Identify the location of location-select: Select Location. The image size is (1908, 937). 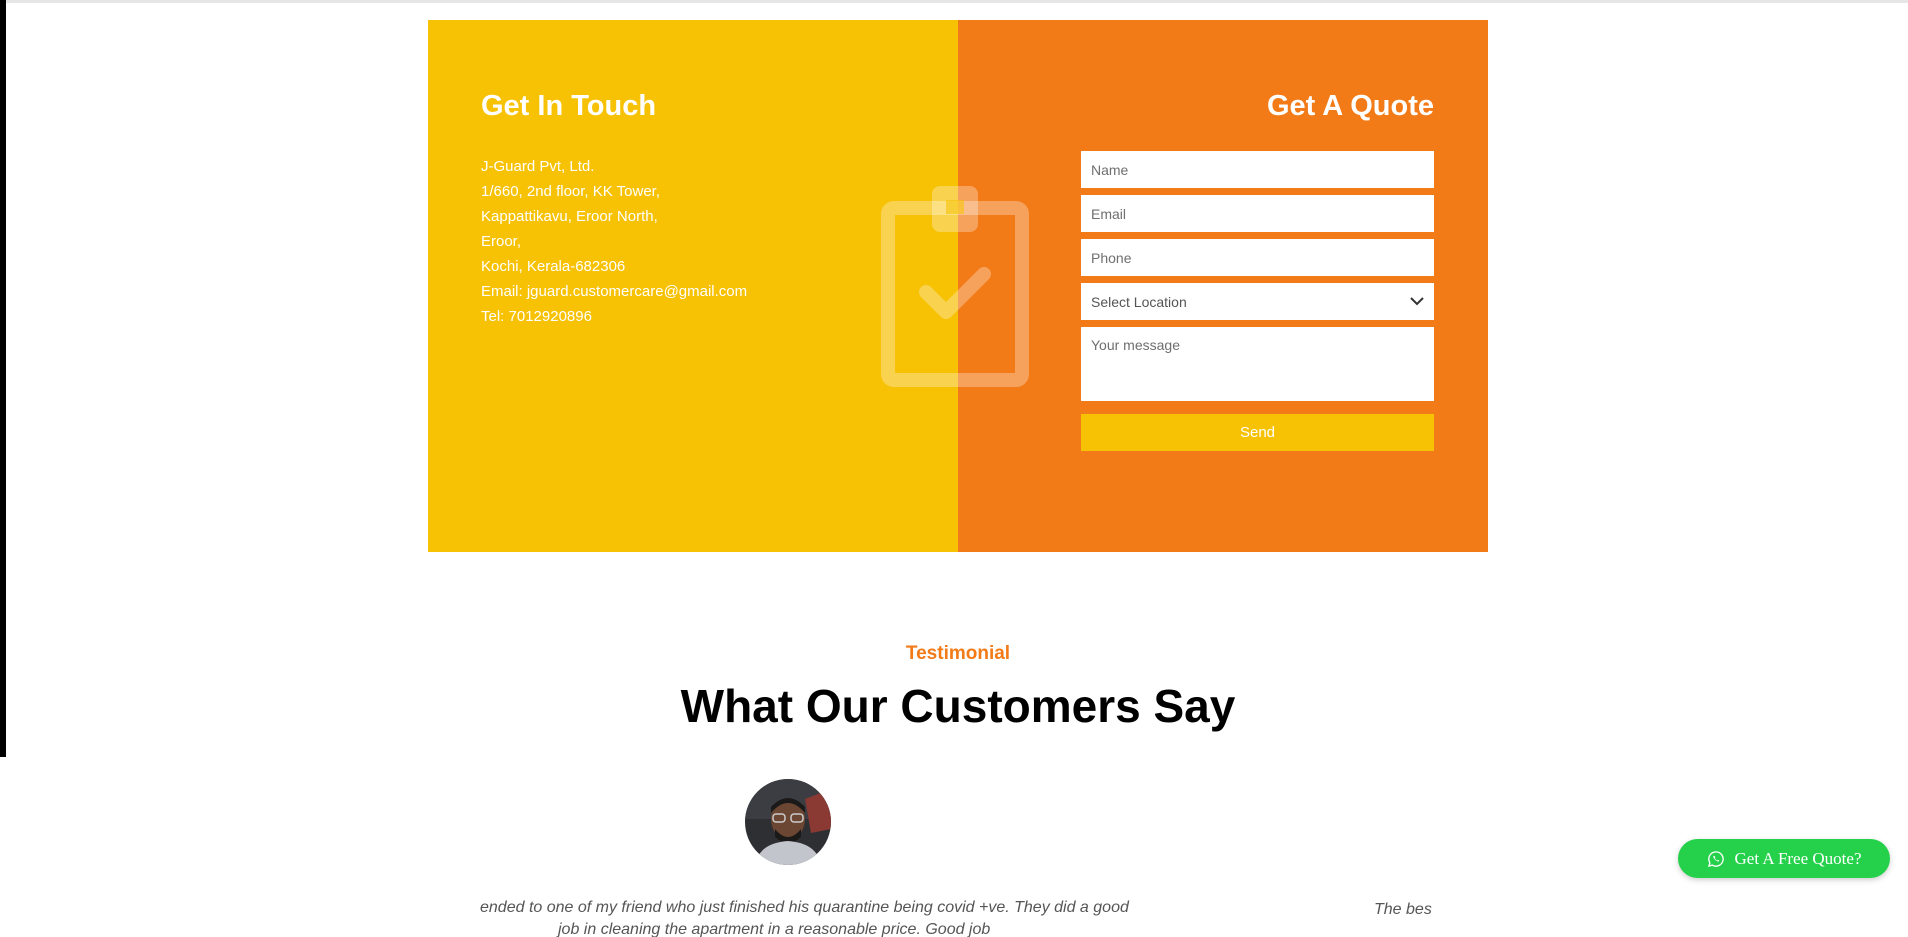
(1257, 301).